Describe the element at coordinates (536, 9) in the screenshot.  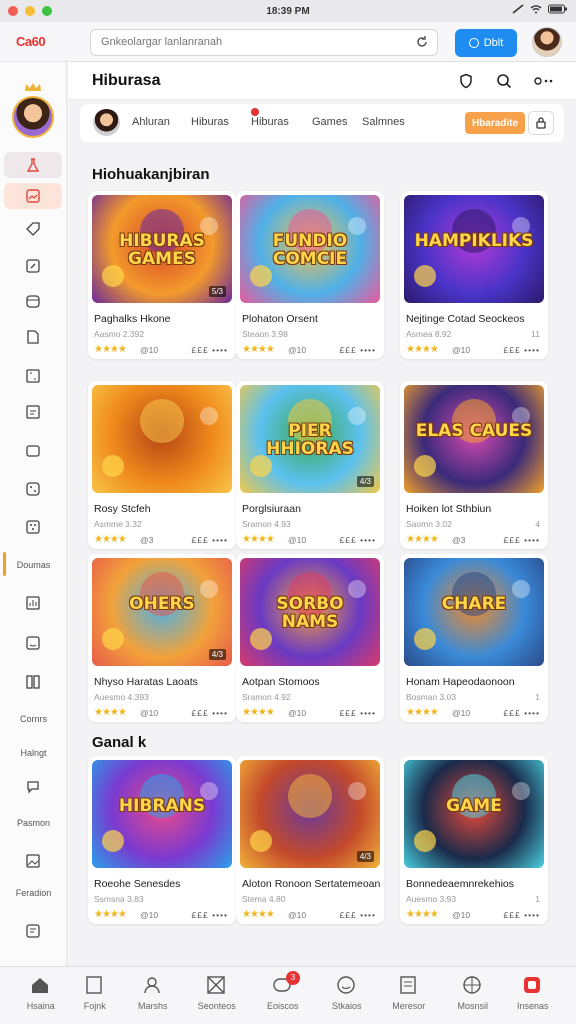
I see `wifi-icon` at that location.